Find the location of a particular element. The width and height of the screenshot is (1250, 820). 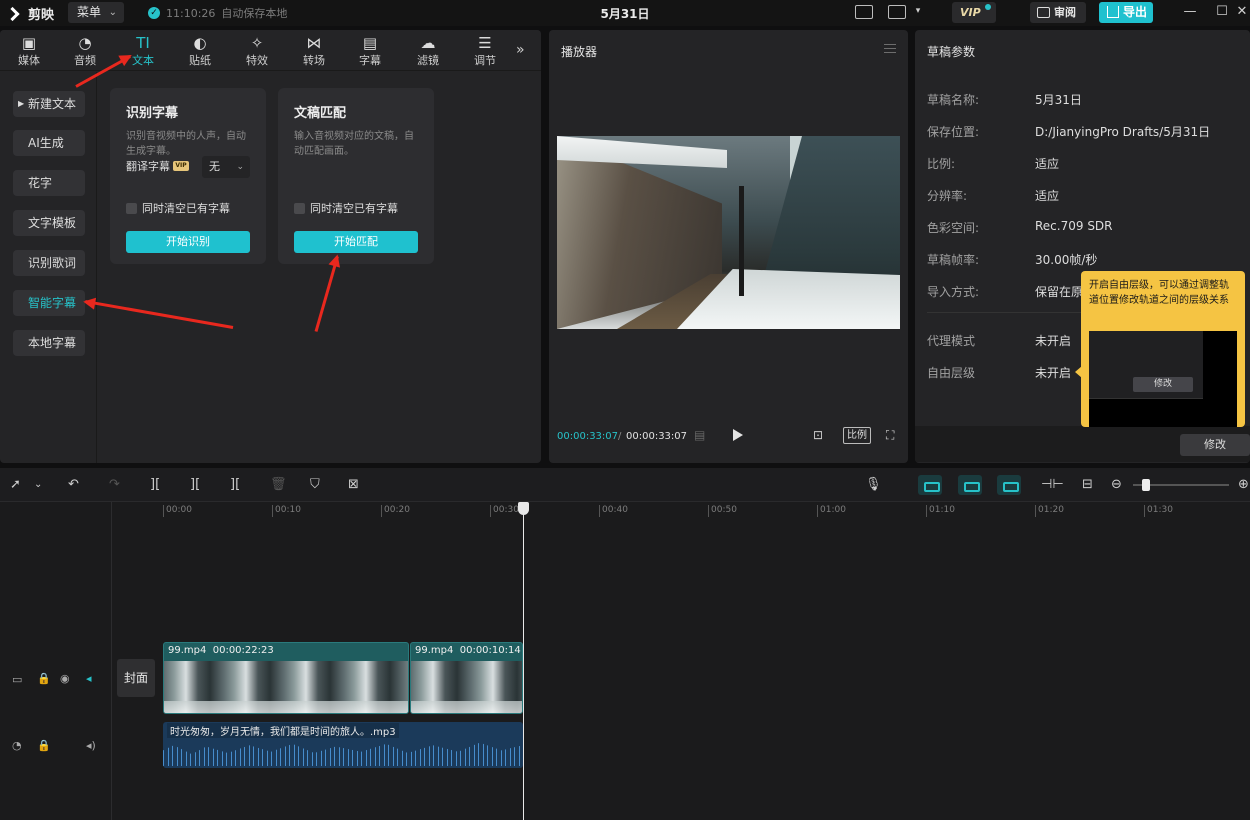

tab-effects: ✧ 特效 is located at coordinates (257, 51).